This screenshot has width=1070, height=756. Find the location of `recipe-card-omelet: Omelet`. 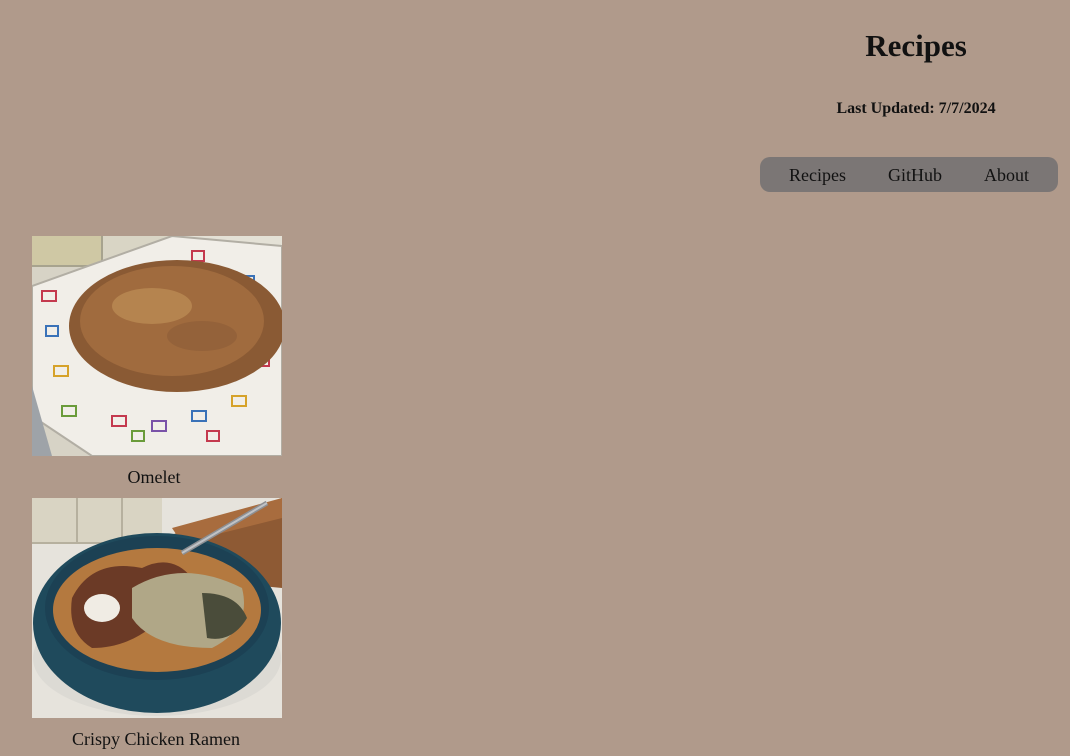

recipe-card-omelet: Omelet is located at coordinates (157, 361).